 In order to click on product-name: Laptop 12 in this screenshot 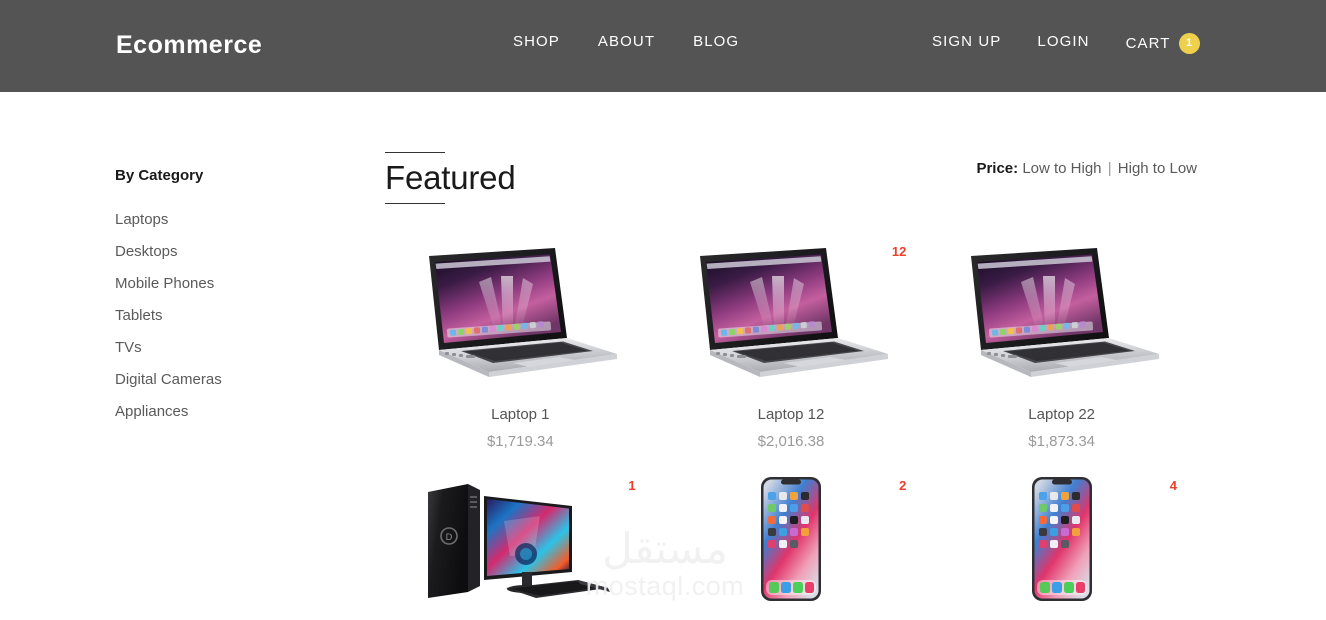, I will do `click(791, 414)`.